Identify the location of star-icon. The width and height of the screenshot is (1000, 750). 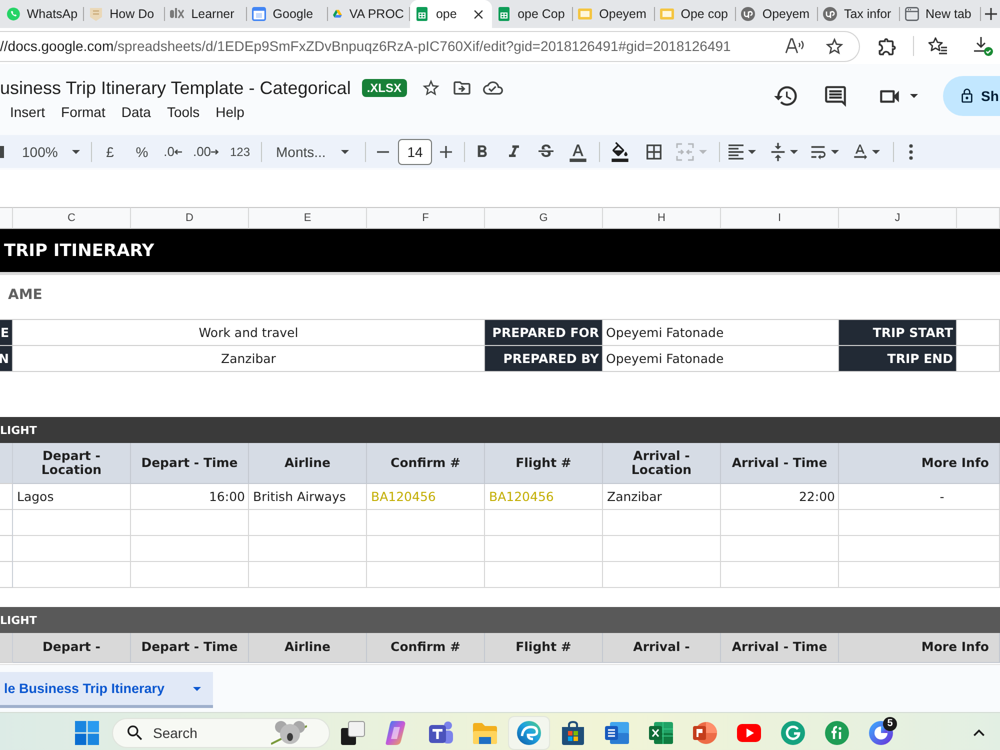
(430, 88).